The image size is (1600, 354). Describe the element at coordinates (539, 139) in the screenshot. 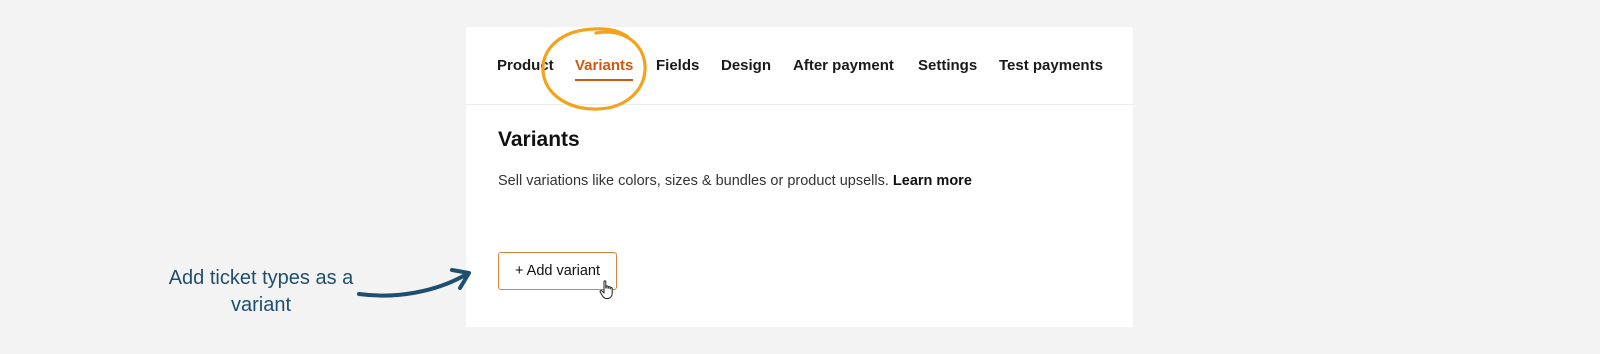

I see `page-title: Variants` at that location.